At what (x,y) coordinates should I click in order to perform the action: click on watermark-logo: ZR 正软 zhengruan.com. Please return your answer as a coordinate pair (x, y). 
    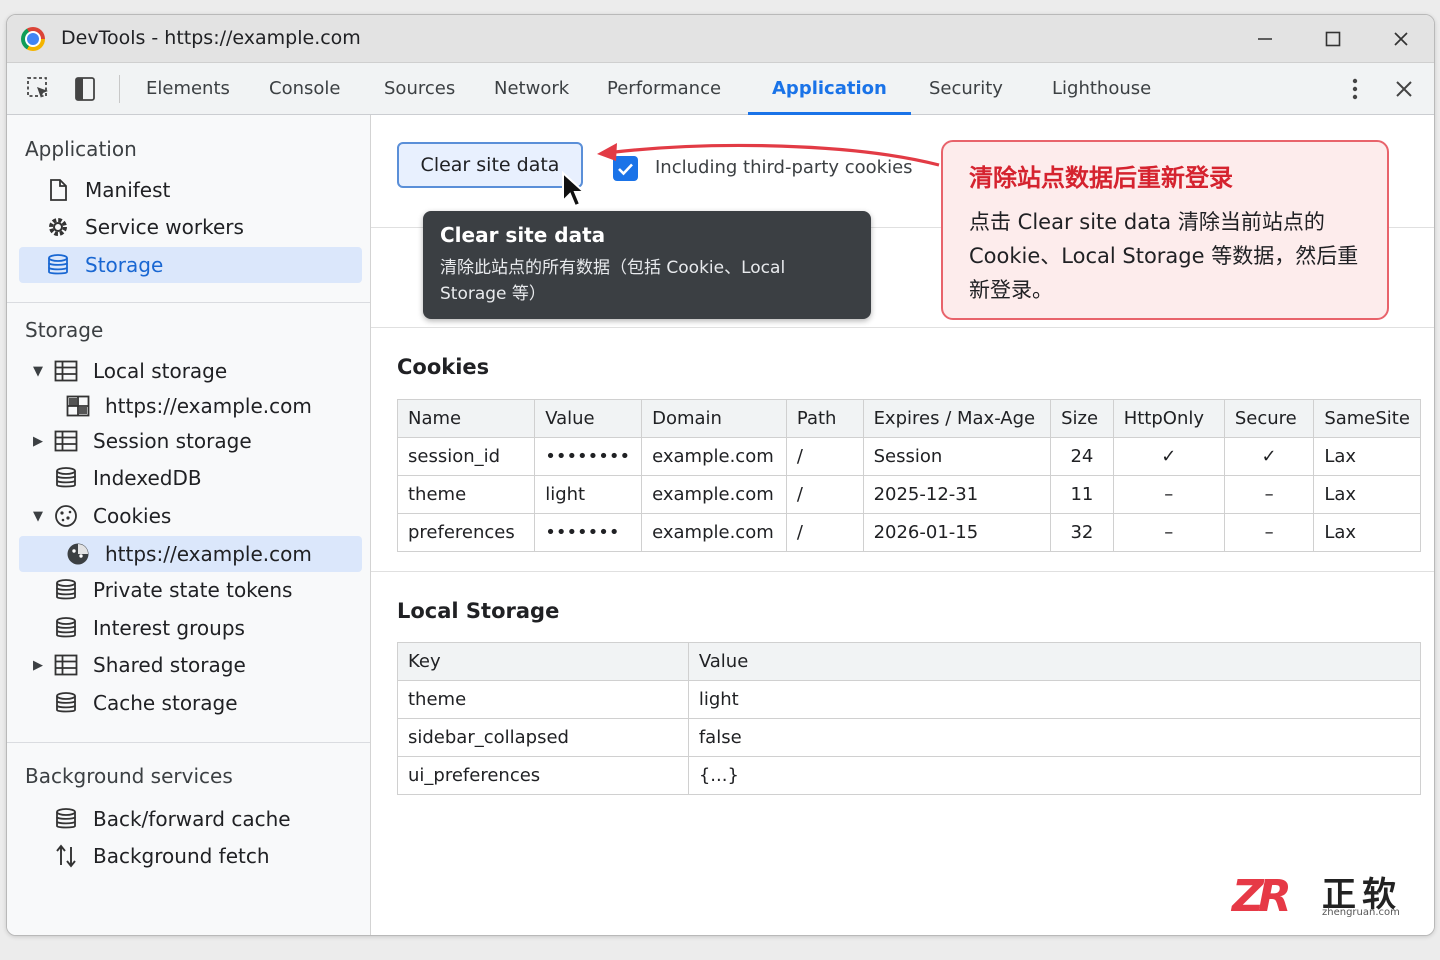
    Looking at the image, I should click on (1326, 894).